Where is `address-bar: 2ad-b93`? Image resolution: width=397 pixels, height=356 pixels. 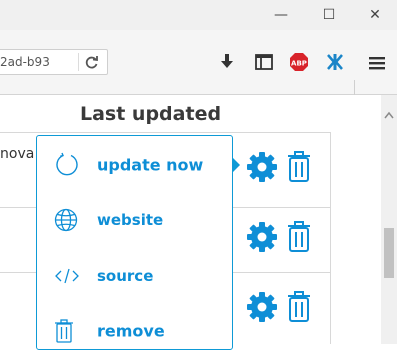 address-bar: 2ad-b93 is located at coordinates (54, 62).